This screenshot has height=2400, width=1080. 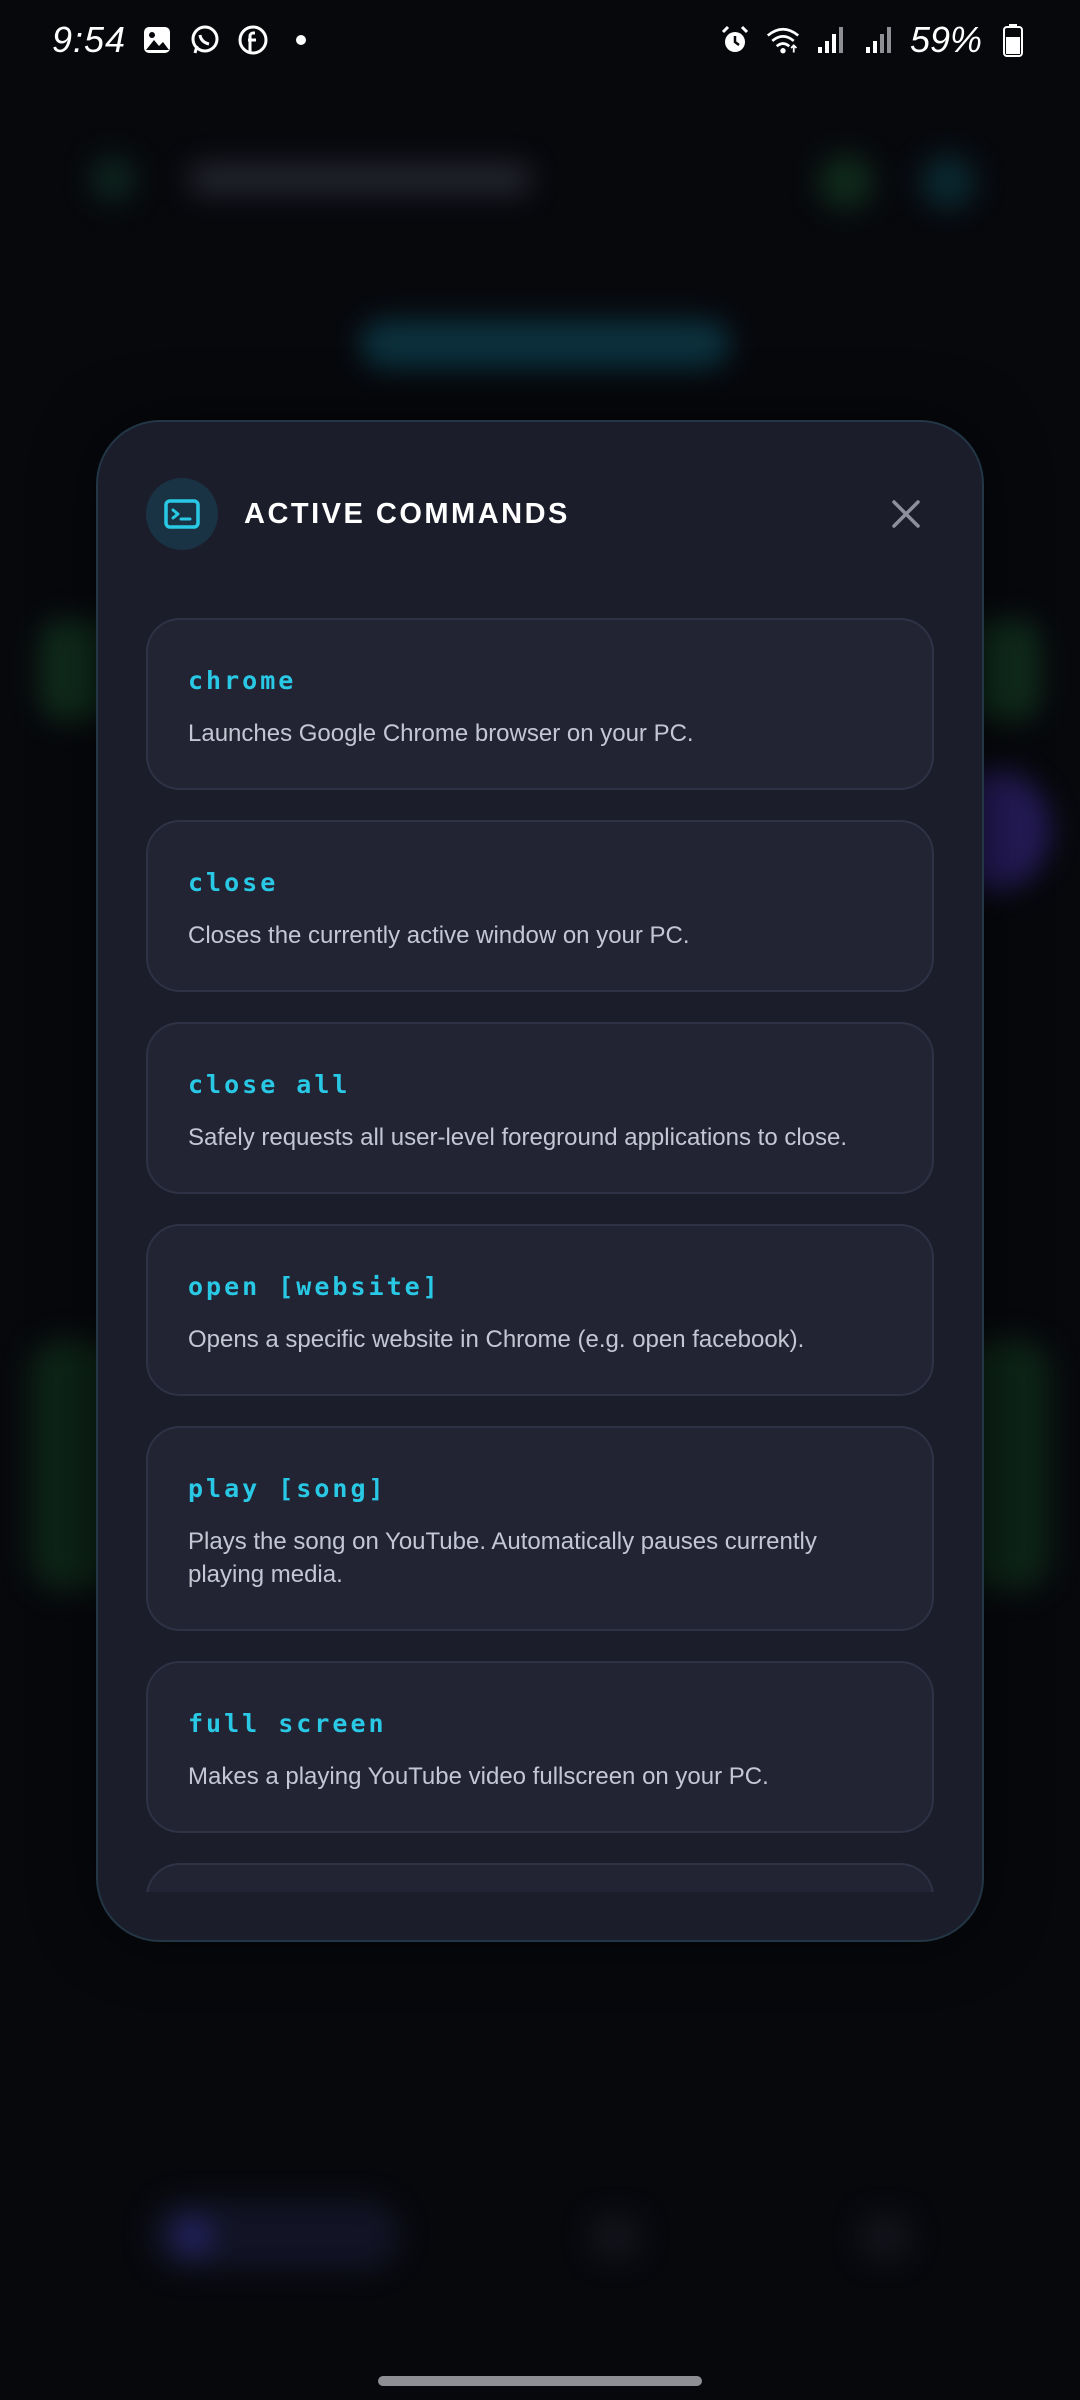 I want to click on command-card-partial, so click(x=540, y=1877).